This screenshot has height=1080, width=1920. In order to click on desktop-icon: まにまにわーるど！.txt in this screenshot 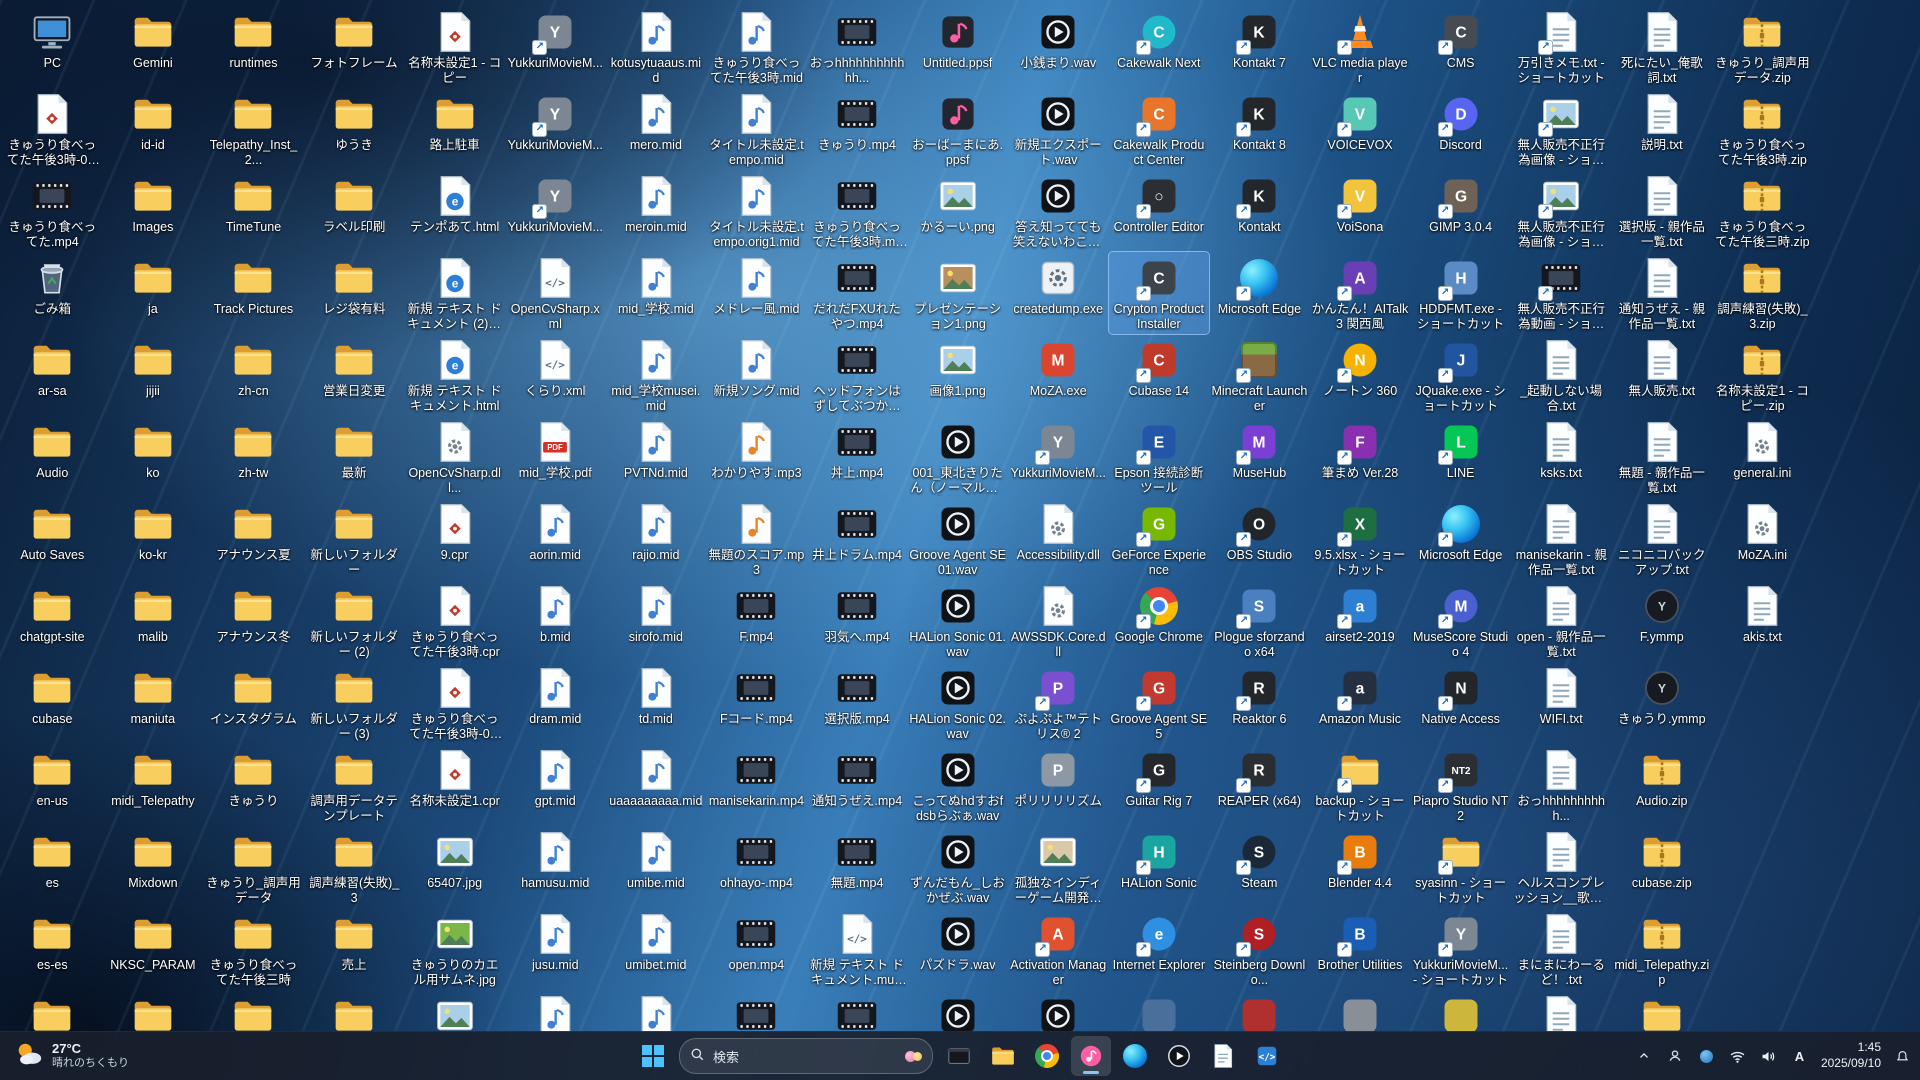, I will do `click(1561, 949)`.